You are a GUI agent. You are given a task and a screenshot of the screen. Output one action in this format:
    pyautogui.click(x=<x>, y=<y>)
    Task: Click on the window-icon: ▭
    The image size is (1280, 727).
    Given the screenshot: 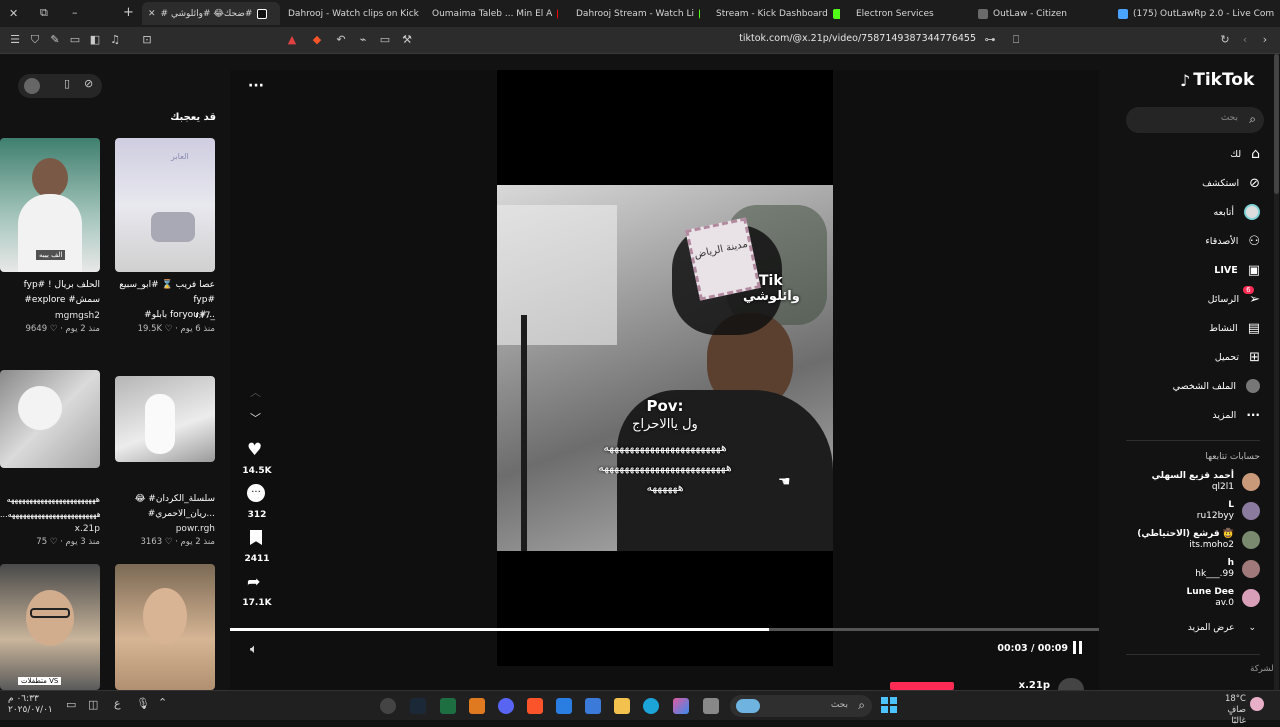 What is the action you would take?
    pyautogui.click(x=75, y=40)
    